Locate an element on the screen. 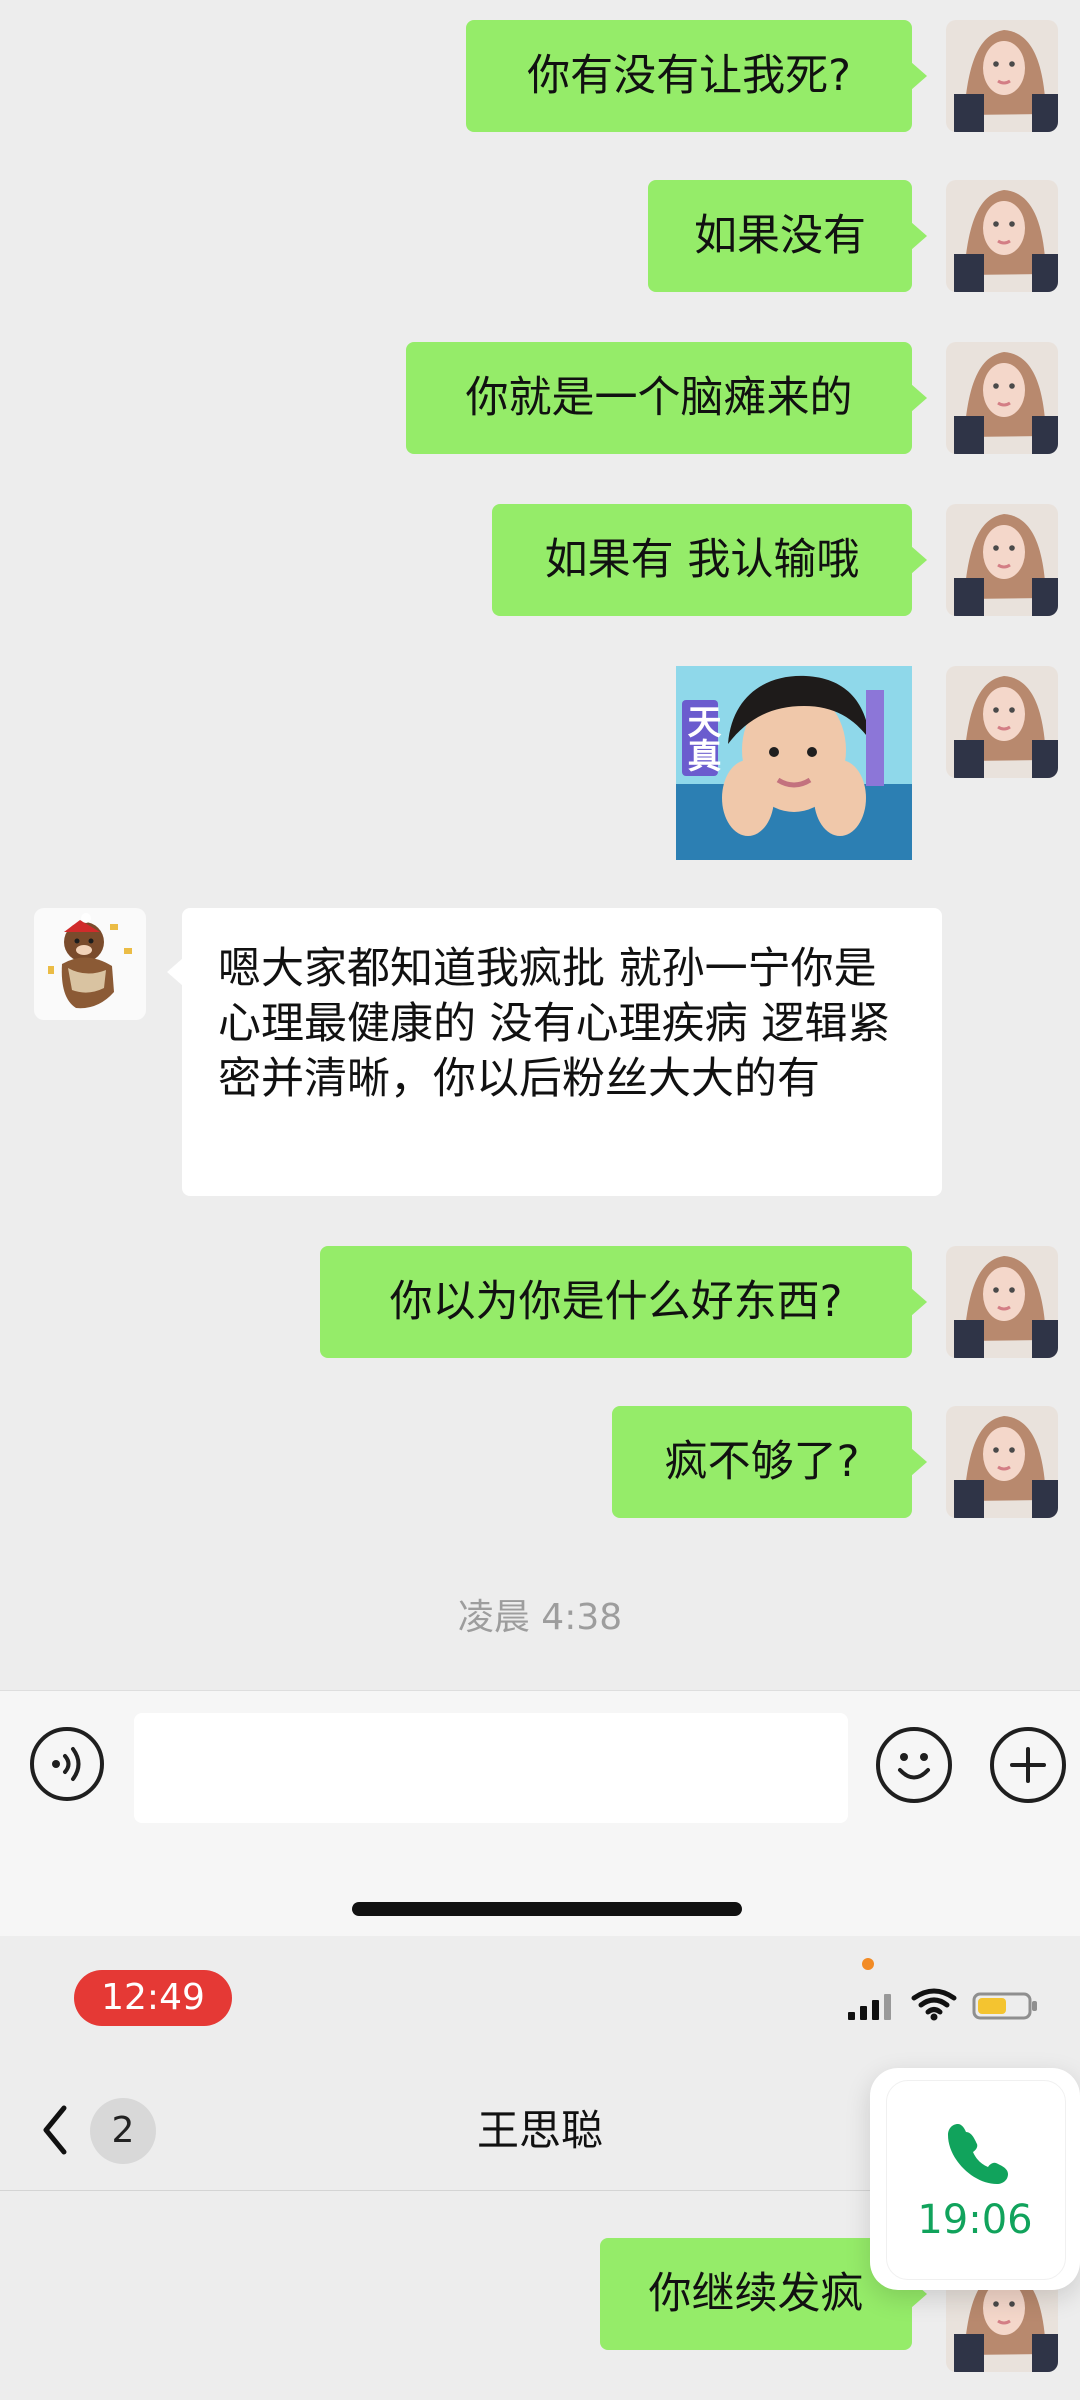 This screenshot has width=1080, height=2400. message-bubble: 疯不够了? is located at coordinates (769, 1462).